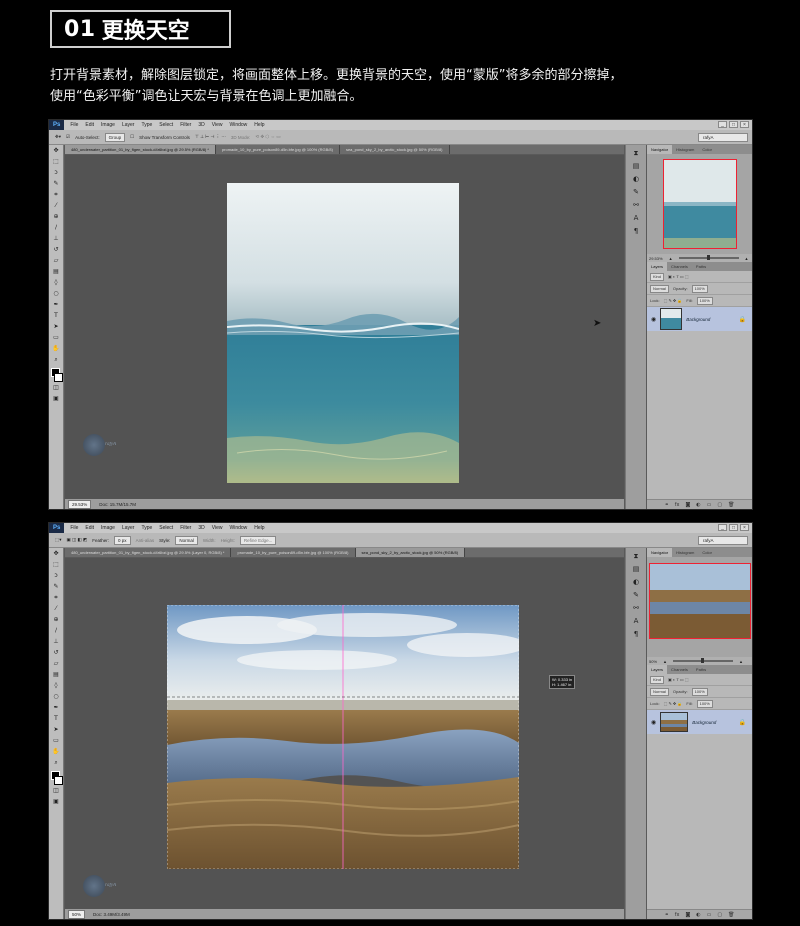  I want to click on quick-mask-icon: ◫, so click(56, 388).